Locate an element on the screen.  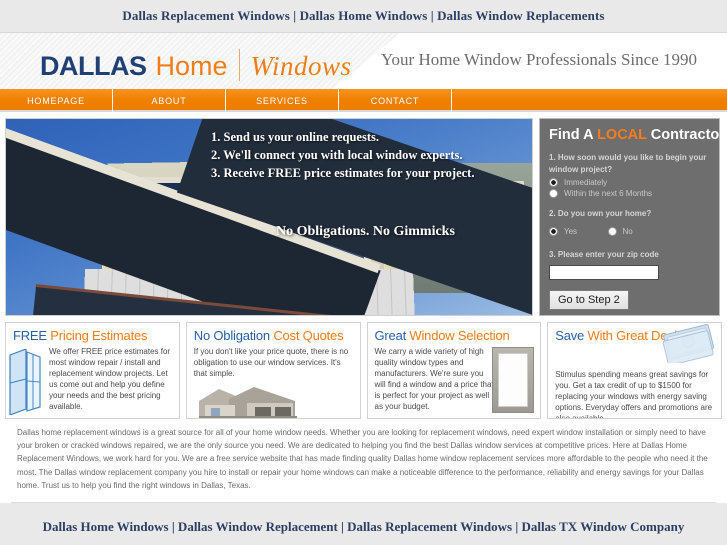
open-window-icon is located at coordinates (25, 382).